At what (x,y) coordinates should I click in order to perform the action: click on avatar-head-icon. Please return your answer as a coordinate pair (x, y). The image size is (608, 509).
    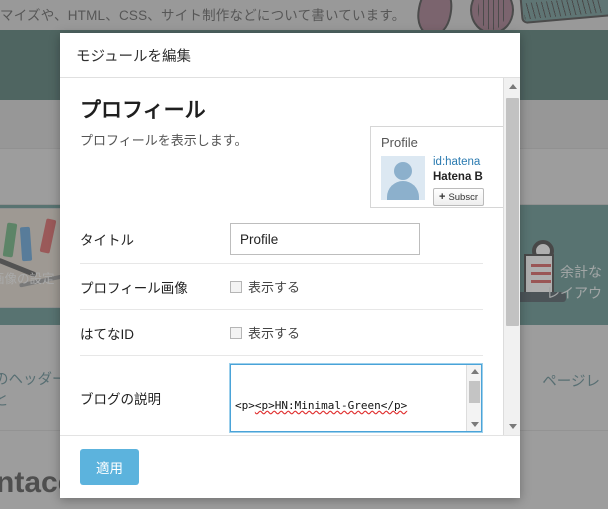
    Looking at the image, I should click on (403, 171).